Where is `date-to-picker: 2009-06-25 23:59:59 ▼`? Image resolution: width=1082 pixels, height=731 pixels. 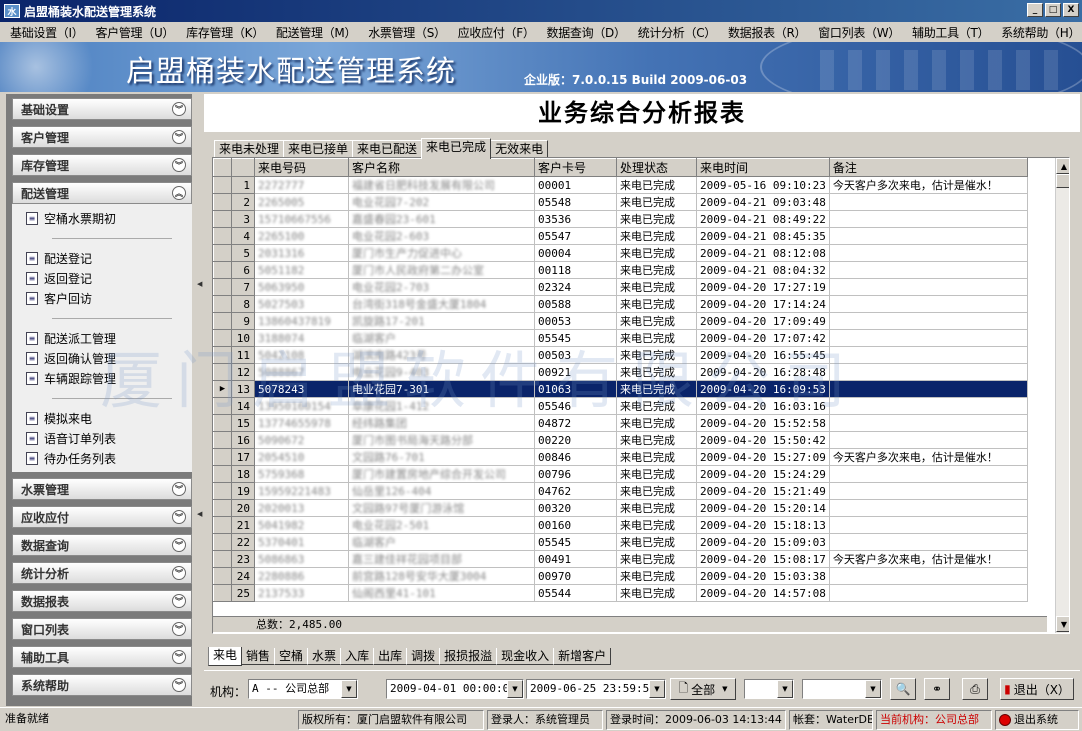 date-to-picker: 2009-06-25 23:59:59 ▼ is located at coordinates (596, 689).